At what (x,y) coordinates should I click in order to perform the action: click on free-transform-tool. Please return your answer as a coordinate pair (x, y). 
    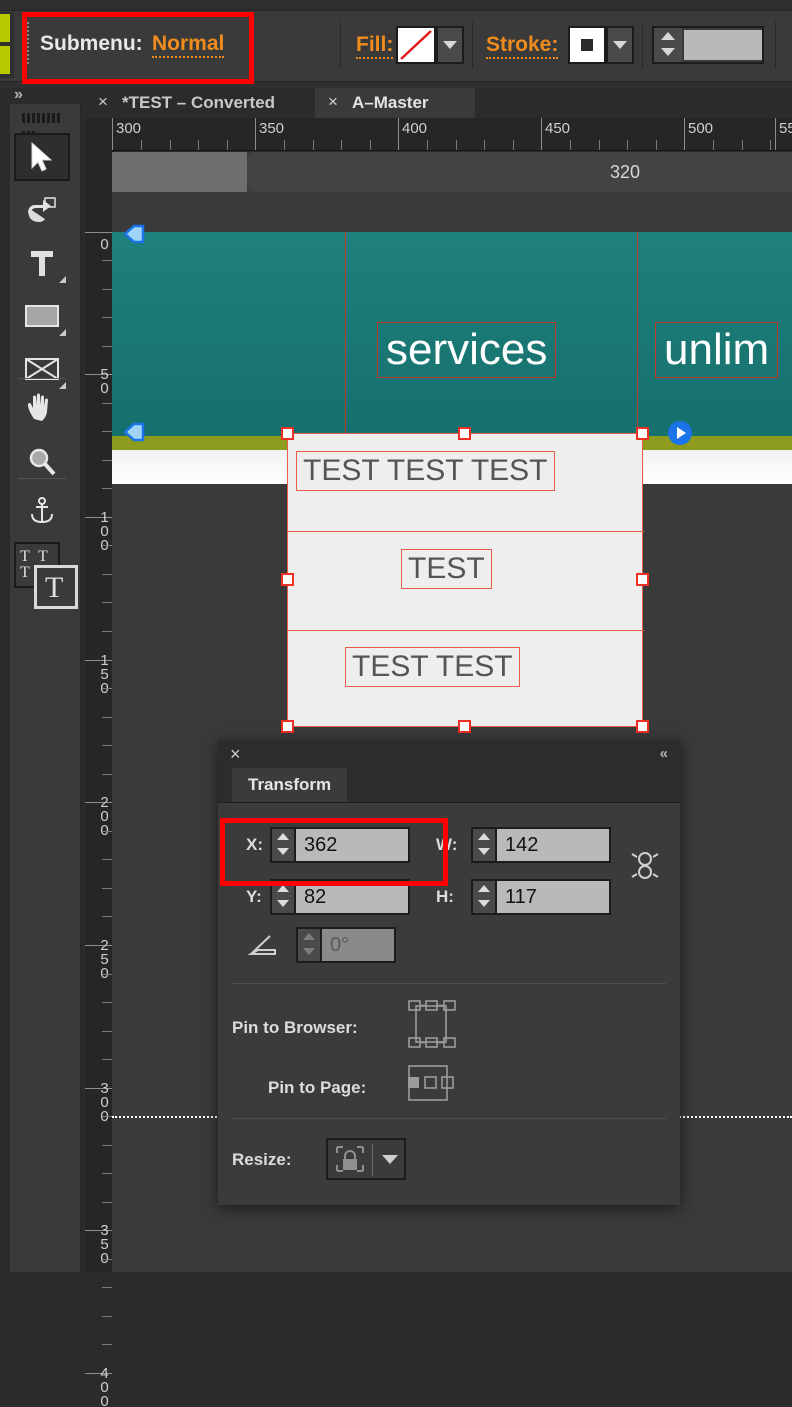
    Looking at the image, I should click on (42, 210).